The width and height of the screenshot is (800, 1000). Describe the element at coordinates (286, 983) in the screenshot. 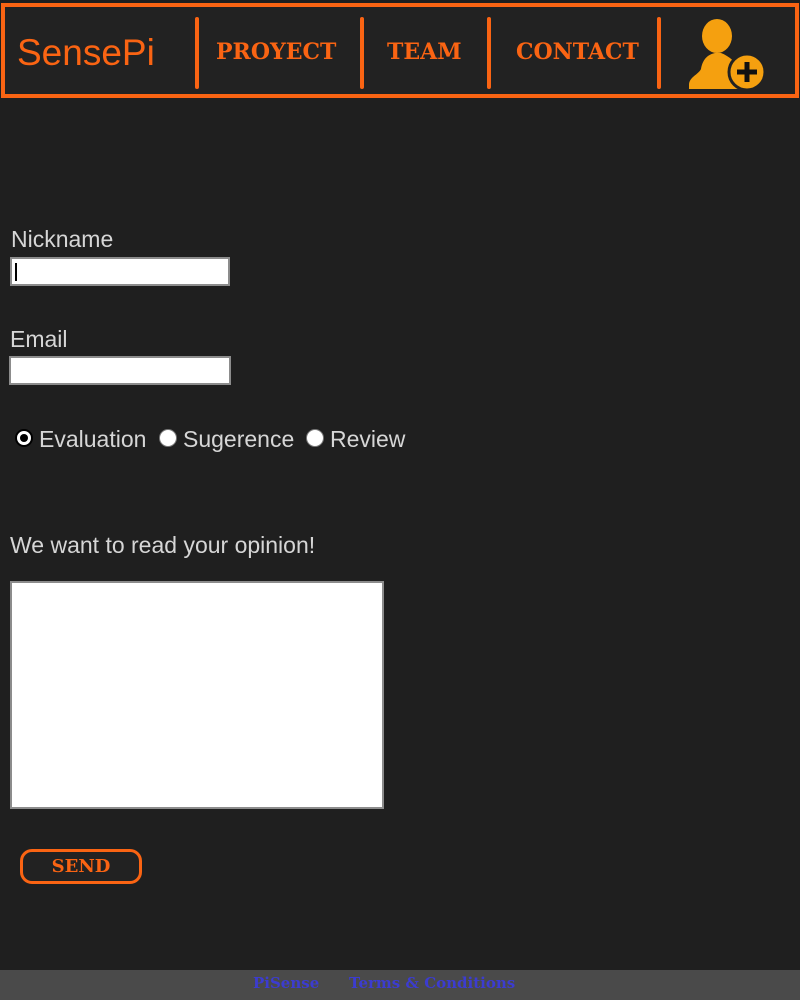

I see `footer-link-pisense: PiSense` at that location.